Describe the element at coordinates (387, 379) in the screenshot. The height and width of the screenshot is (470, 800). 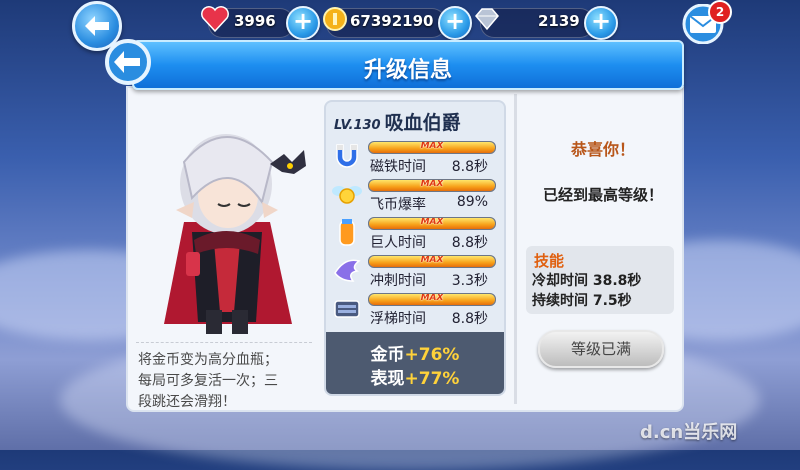
I see `performance-bonus-label: 表现` at that location.